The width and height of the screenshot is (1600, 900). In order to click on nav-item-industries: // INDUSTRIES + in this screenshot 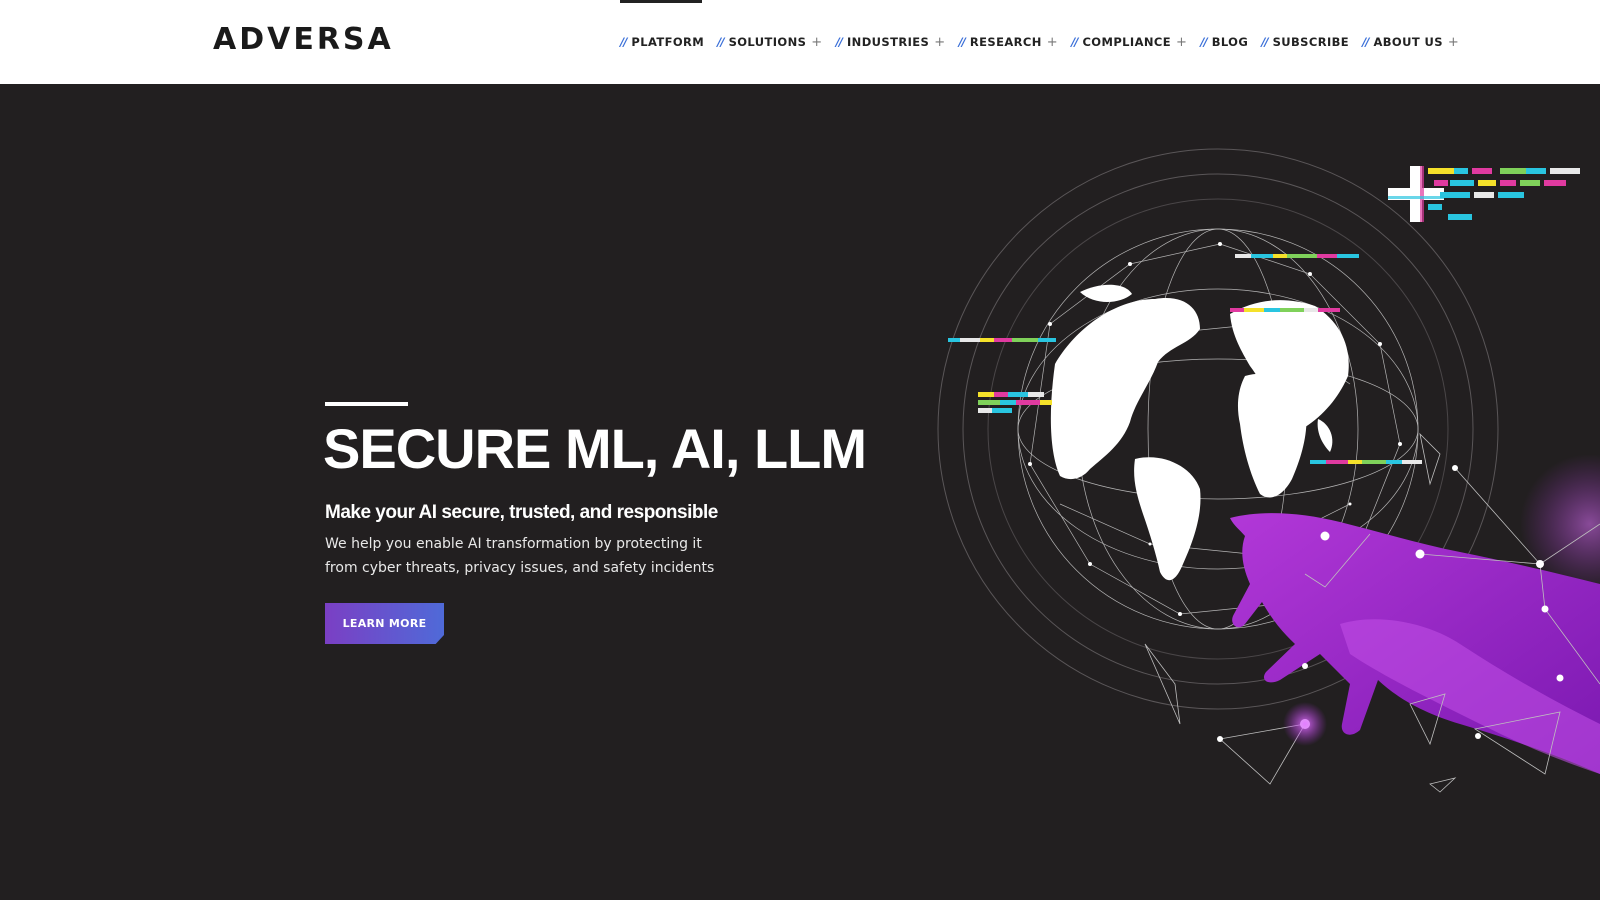, I will do `click(891, 42)`.